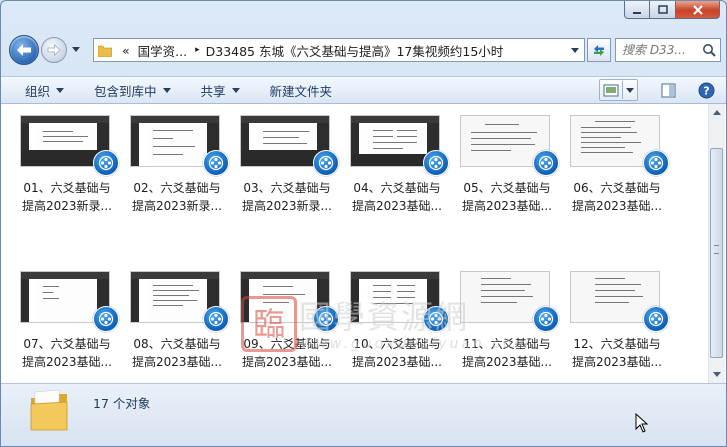 The width and height of the screenshot is (727, 447). I want to click on folder-icon, so click(105, 51).